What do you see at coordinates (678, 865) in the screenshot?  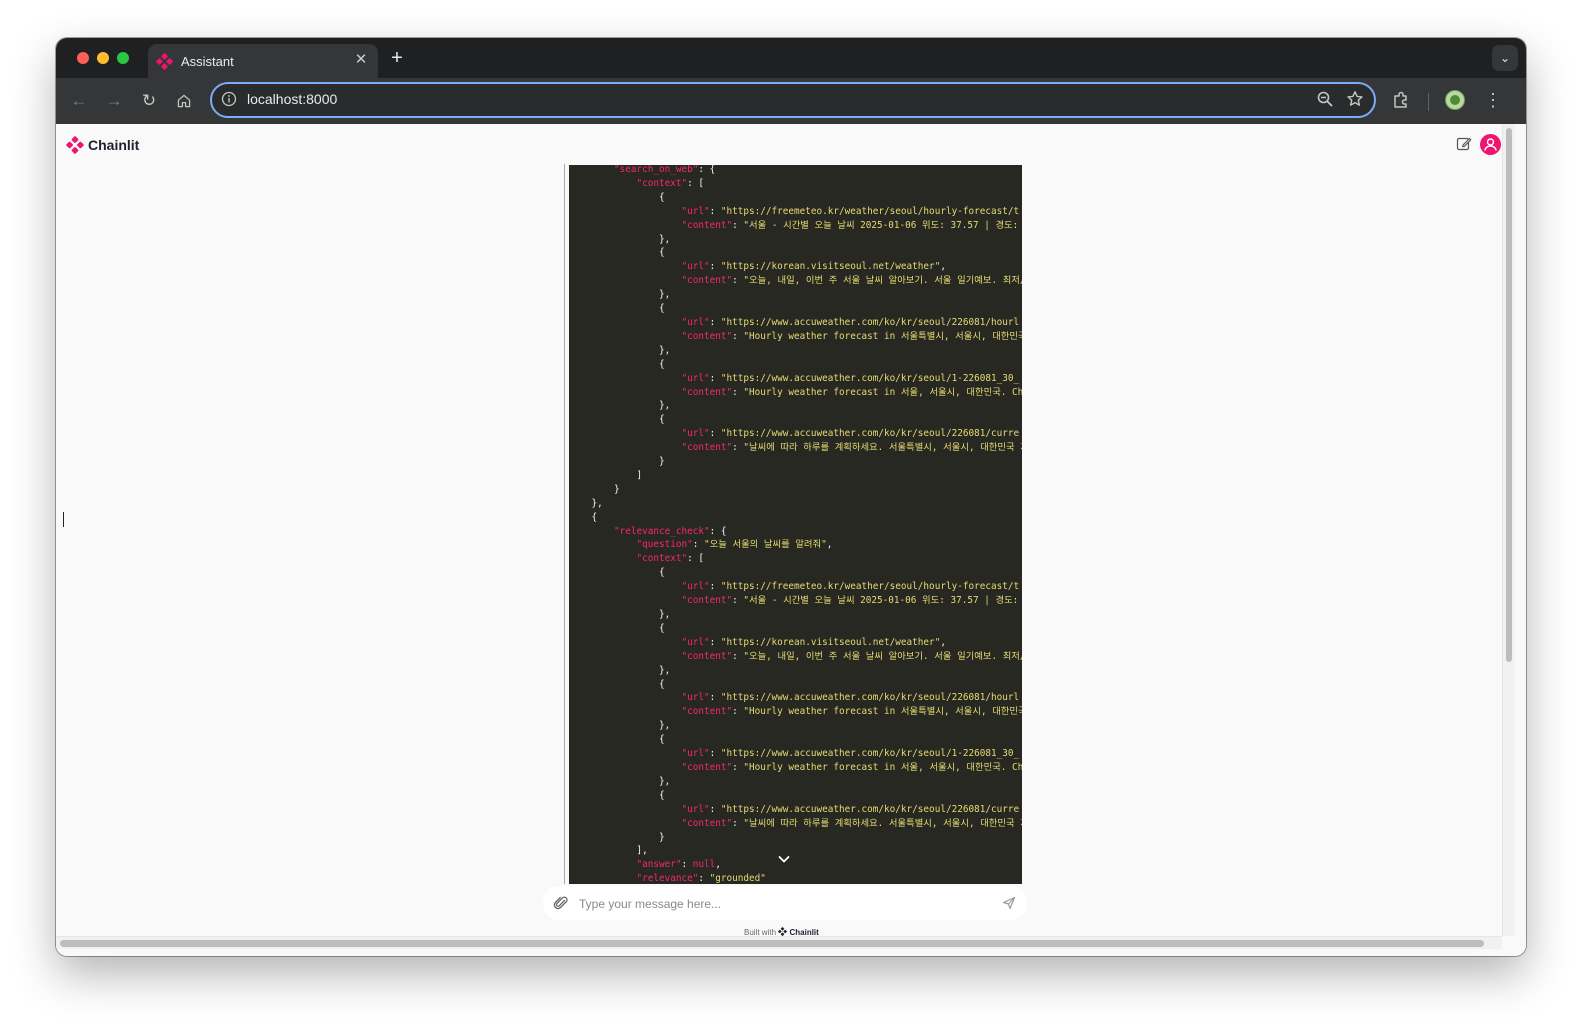 I see `code-line: "answer": null,` at bounding box center [678, 865].